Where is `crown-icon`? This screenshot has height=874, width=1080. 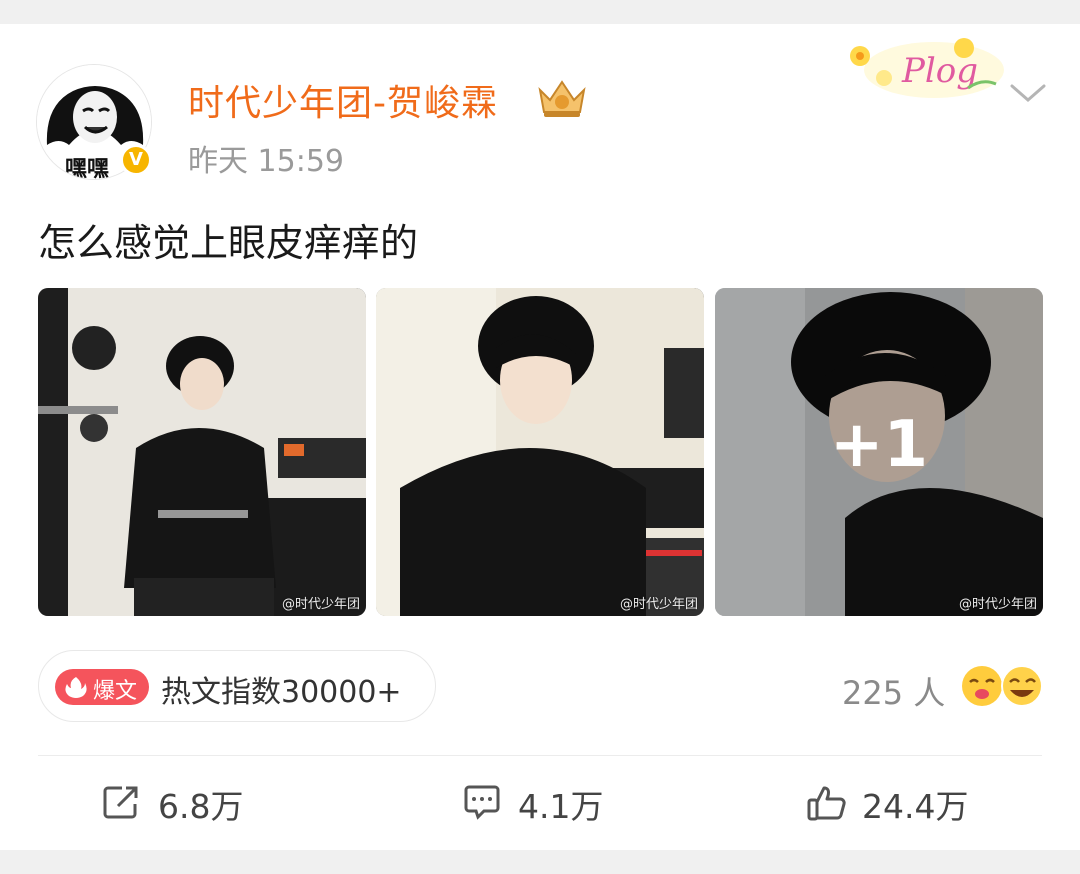
crown-icon is located at coordinates (562, 98).